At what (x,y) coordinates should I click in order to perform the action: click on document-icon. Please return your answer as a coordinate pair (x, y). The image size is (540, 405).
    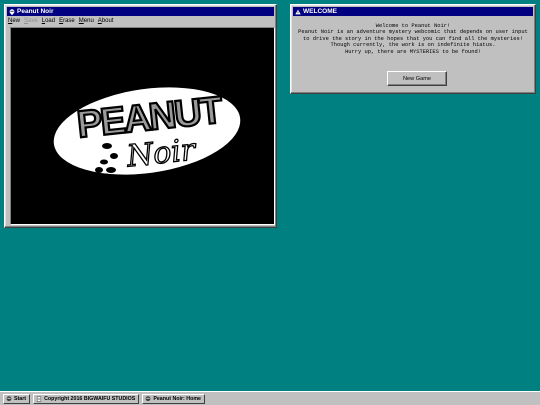
    Looking at the image, I should click on (39, 398).